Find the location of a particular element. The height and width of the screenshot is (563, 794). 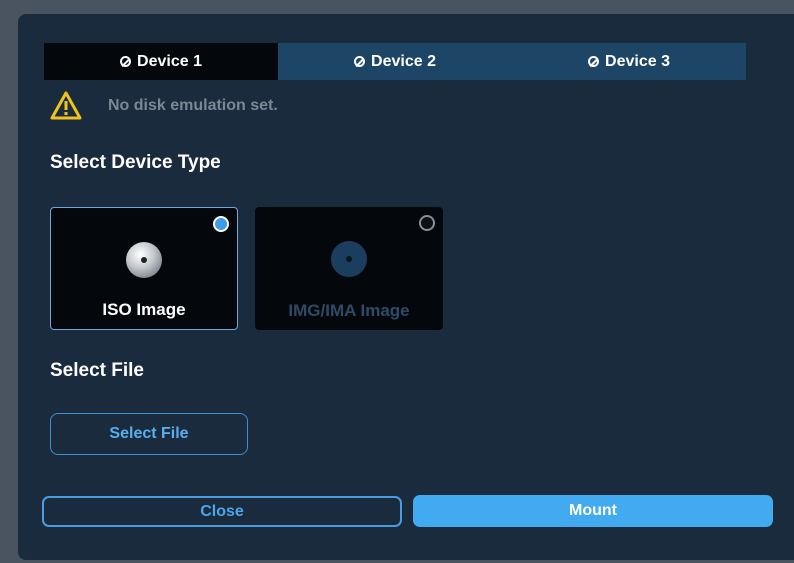

tab-device-3: Device 3 is located at coordinates (629, 61).